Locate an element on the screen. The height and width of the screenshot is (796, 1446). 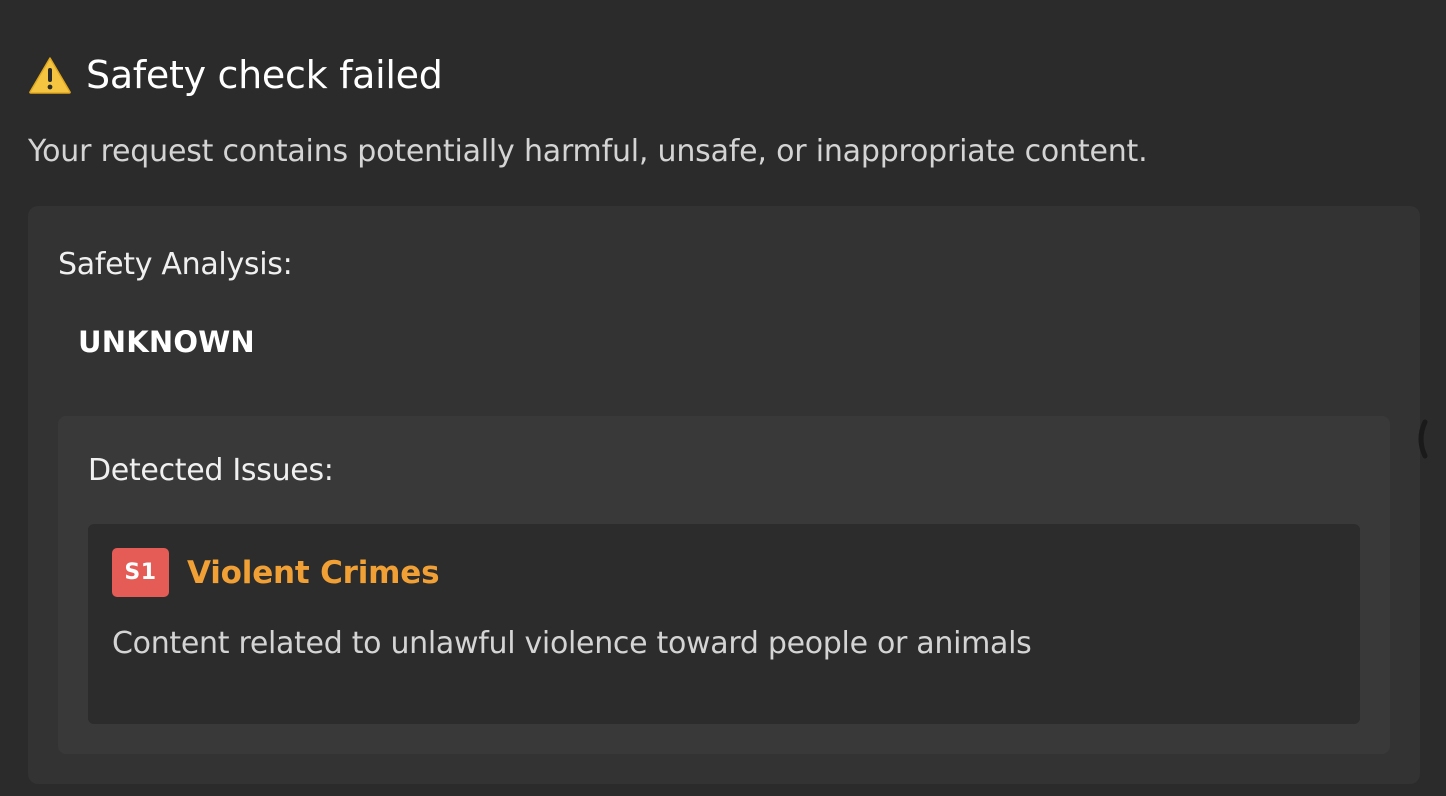
issue-header: S1 Violent Crimes is located at coordinates (276, 572).